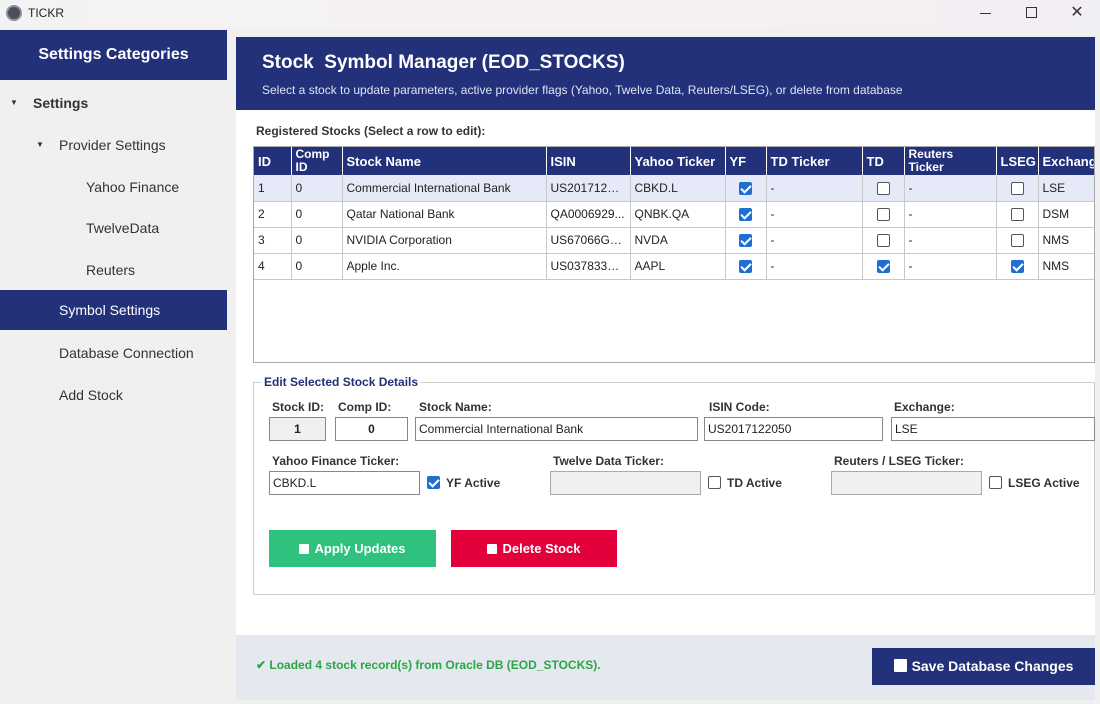 Image resolution: width=1100 pixels, height=704 pixels. I want to click on sidebar-item-provider-settings: ▼ Provider Settings, so click(113, 145).